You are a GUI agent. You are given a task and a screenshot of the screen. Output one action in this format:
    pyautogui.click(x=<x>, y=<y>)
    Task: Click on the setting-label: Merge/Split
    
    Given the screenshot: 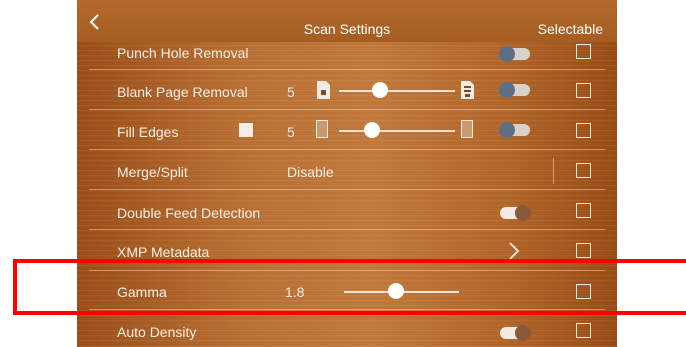 What is the action you would take?
    pyautogui.click(x=152, y=172)
    